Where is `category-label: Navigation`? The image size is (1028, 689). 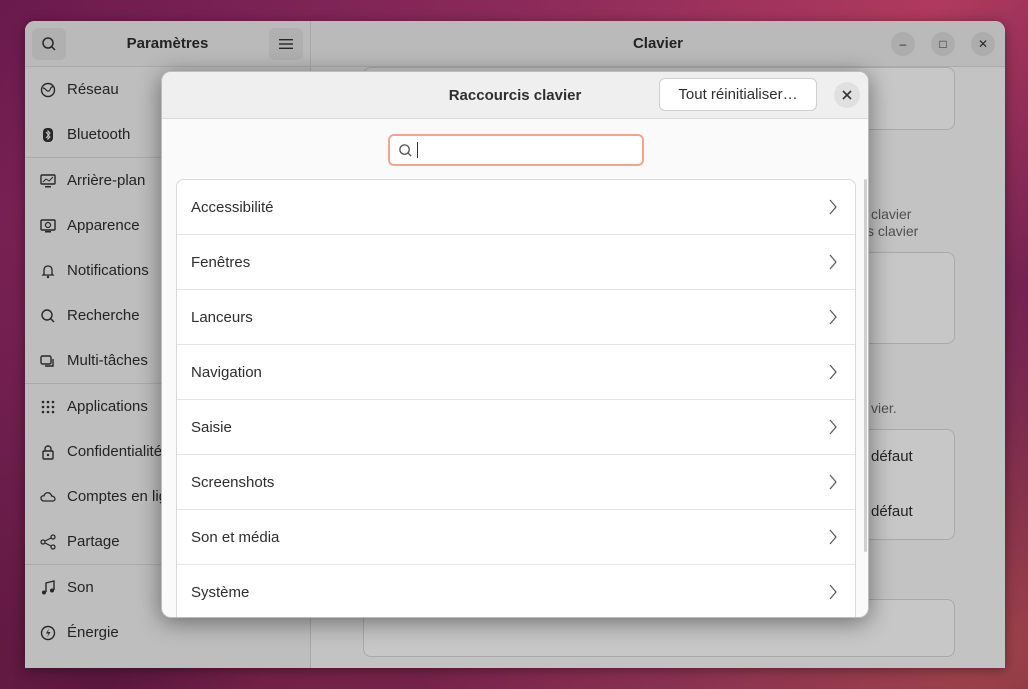
category-label: Navigation is located at coordinates (226, 372).